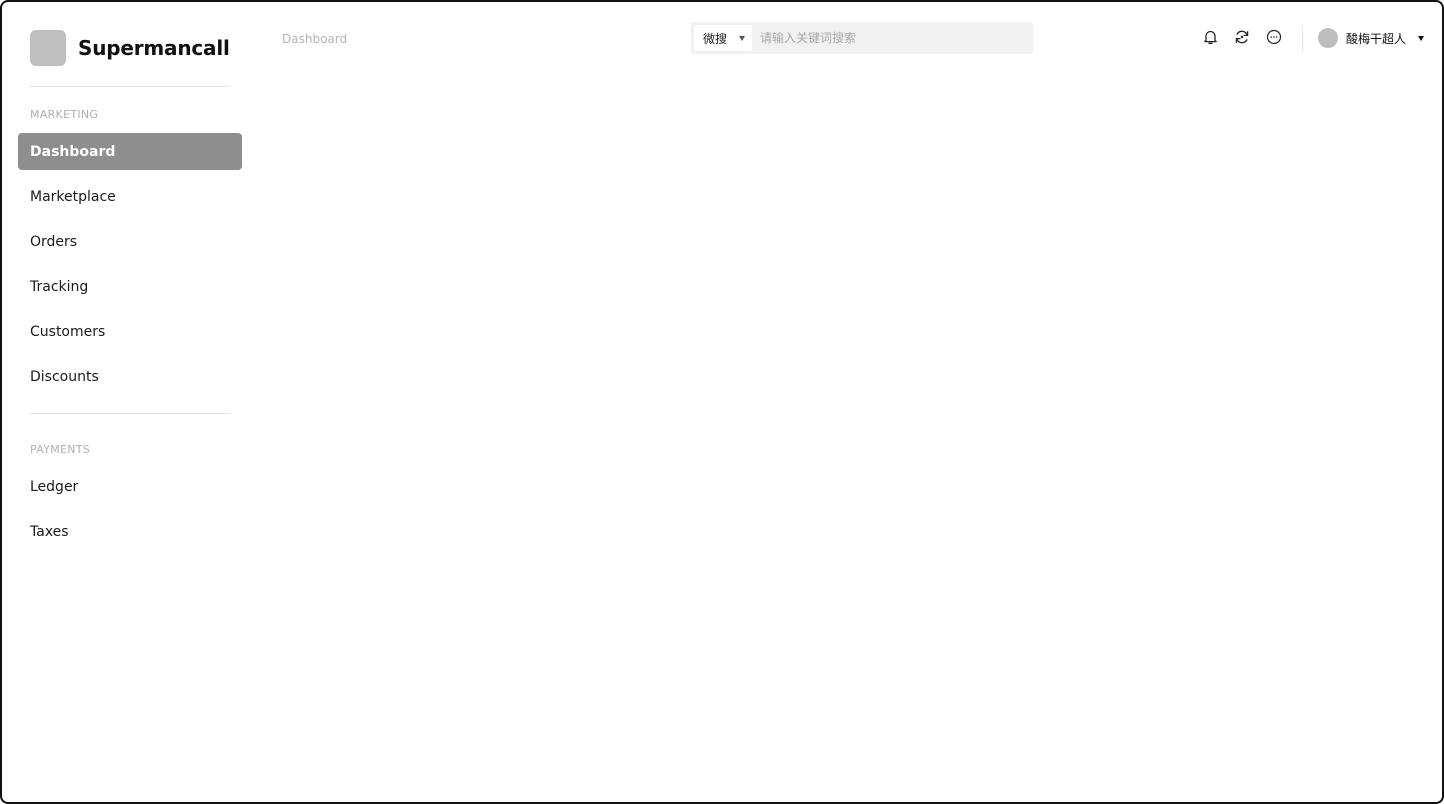 This screenshot has height=804, width=1444. I want to click on sidebar-item-label: Dashboard, so click(73, 151).